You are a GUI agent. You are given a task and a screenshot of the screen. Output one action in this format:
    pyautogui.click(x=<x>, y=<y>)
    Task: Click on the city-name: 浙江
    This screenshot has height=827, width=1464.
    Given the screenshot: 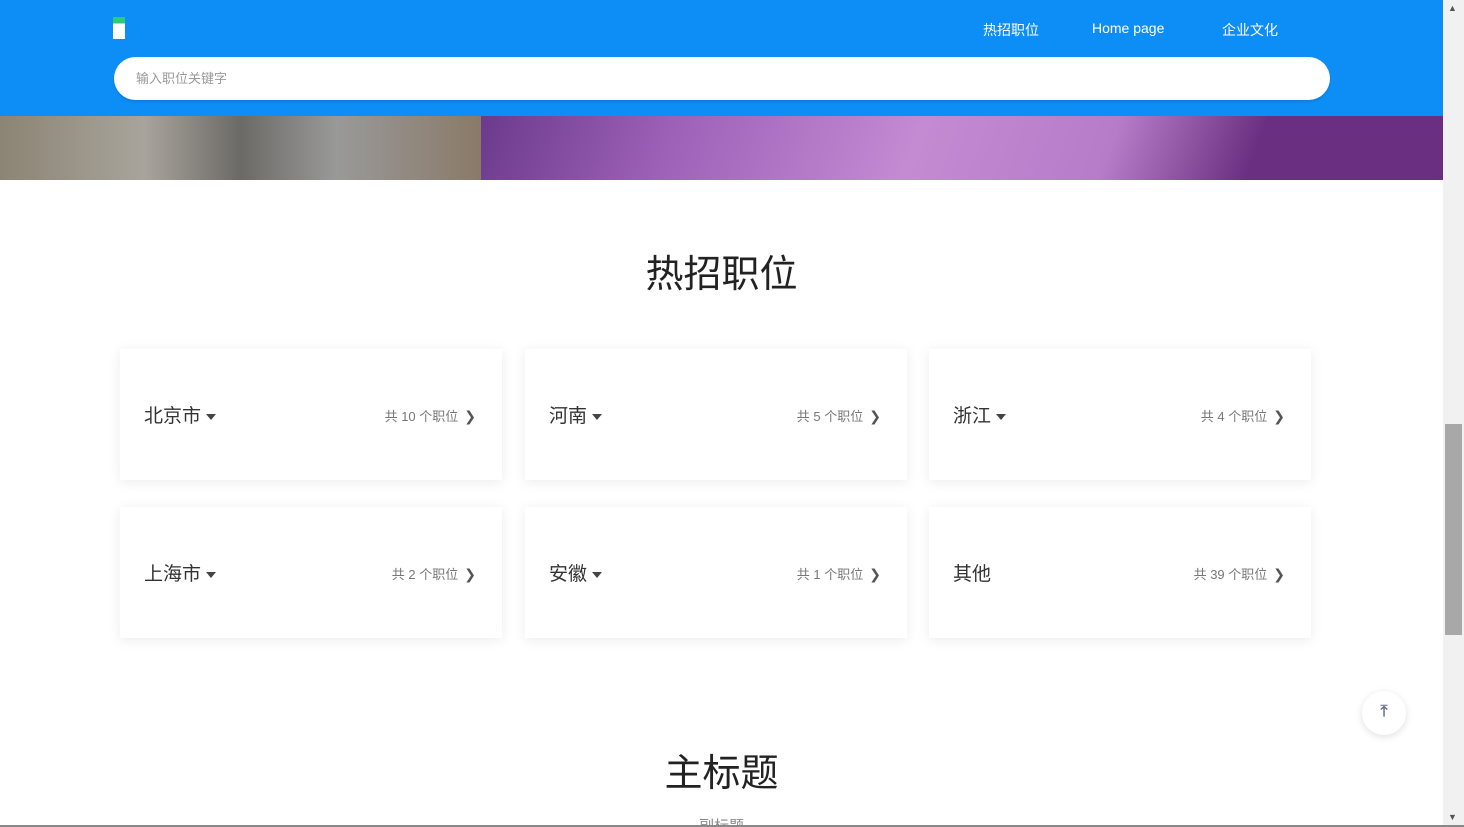 What is the action you would take?
    pyautogui.click(x=972, y=416)
    